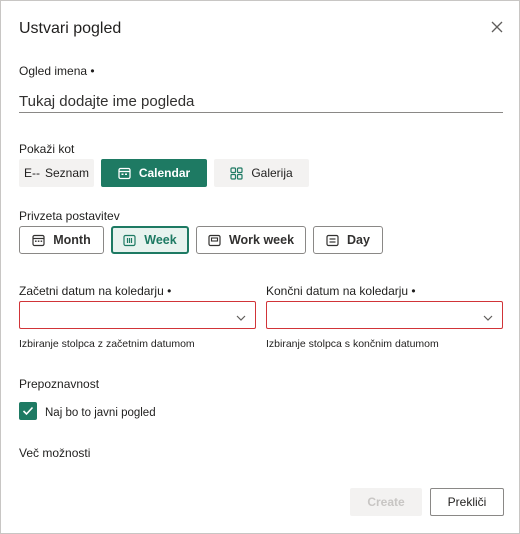 Image resolution: width=520 pixels, height=534 pixels. I want to click on layout-week-button: Week, so click(150, 240).